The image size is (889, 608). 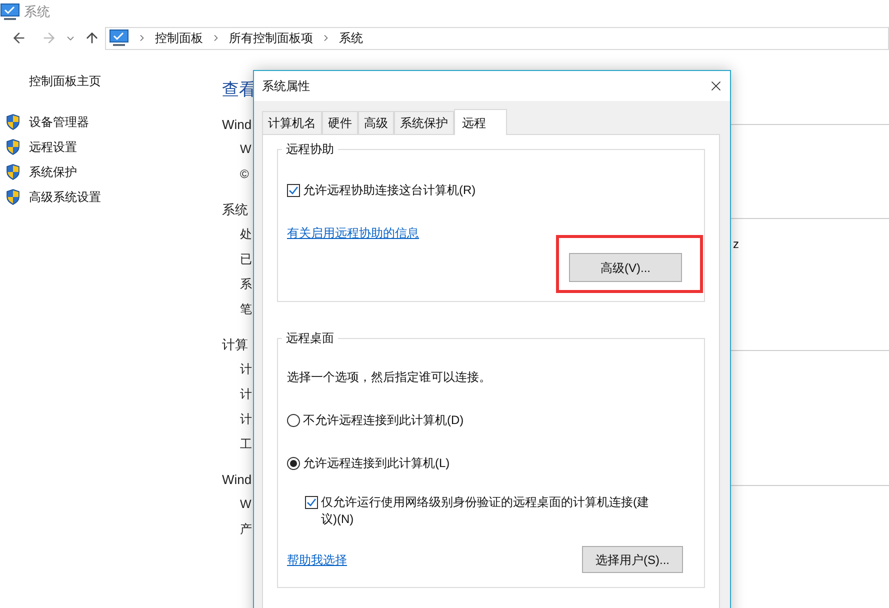 What do you see at coordinates (424, 122) in the screenshot?
I see `tab: 系统保护` at bounding box center [424, 122].